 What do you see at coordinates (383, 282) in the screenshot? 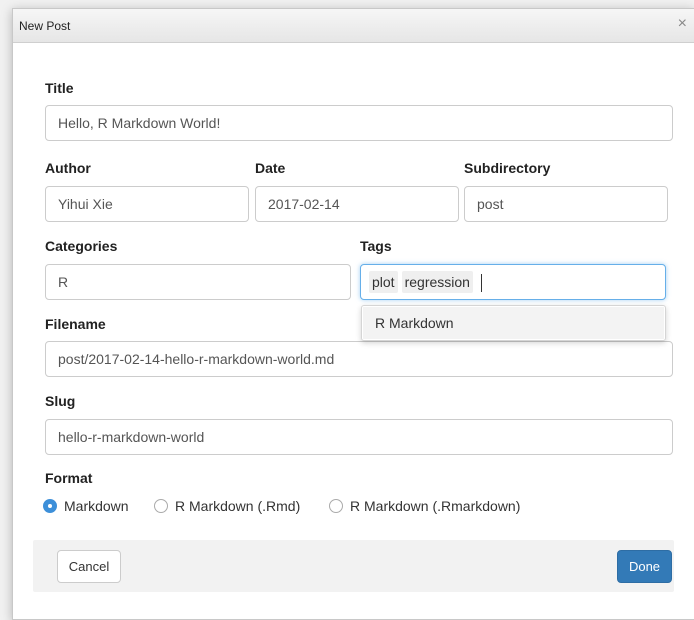
I see `tag-chip: plot` at bounding box center [383, 282].